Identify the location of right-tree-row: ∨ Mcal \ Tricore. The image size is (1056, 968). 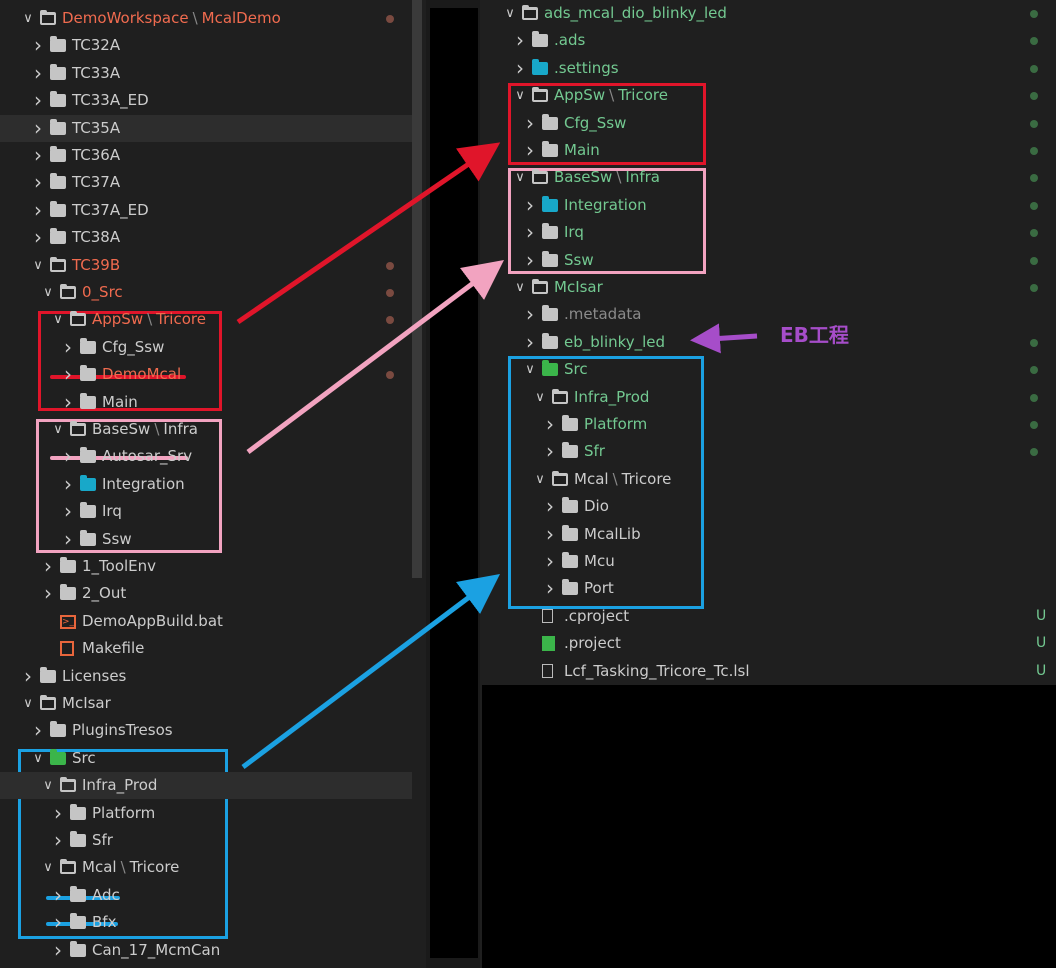
(769, 479).